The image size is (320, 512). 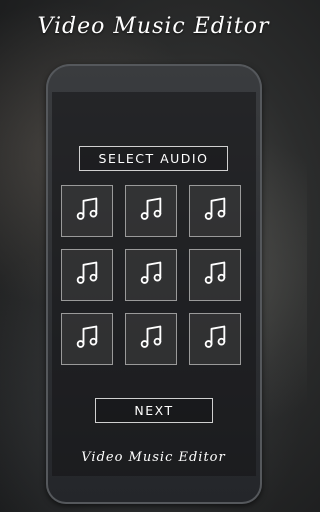 What do you see at coordinates (153, 457) in the screenshot?
I see `footer-title: Video Music Editor` at bounding box center [153, 457].